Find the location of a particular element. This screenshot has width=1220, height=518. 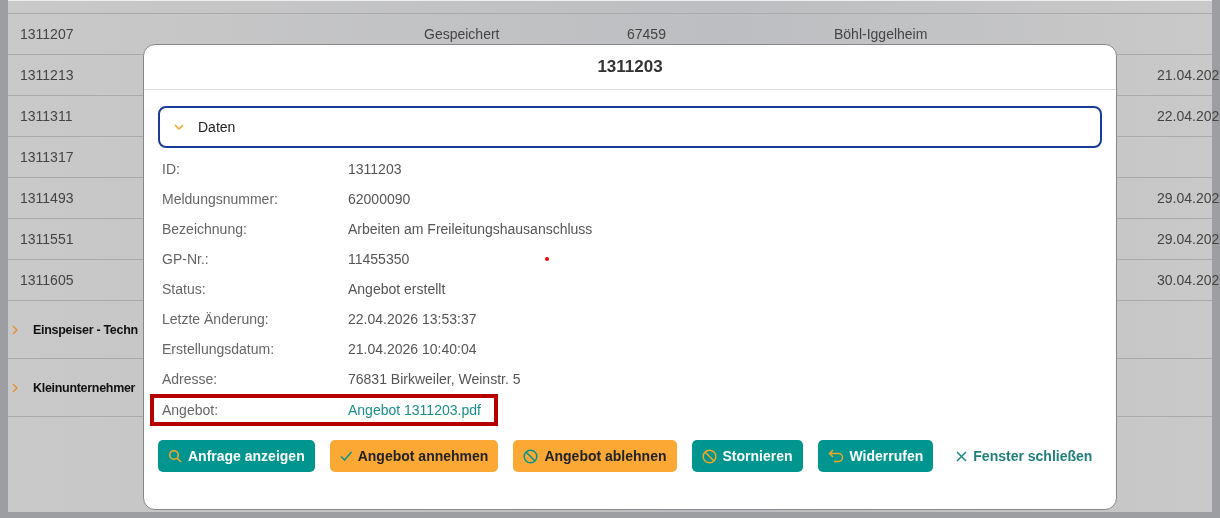

field-label: Meldungsnummer: is located at coordinates (220, 199).